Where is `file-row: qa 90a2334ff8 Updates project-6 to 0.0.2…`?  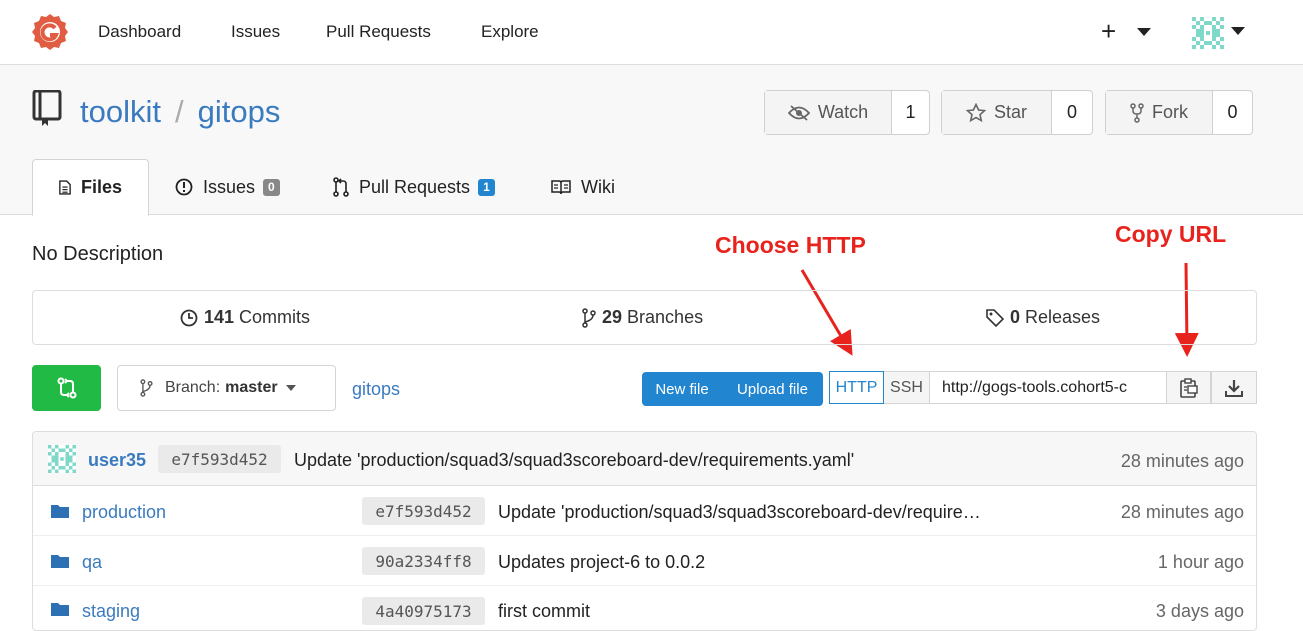 file-row: qa 90a2334ff8 Updates project-6 to 0.0.2… is located at coordinates (644, 561).